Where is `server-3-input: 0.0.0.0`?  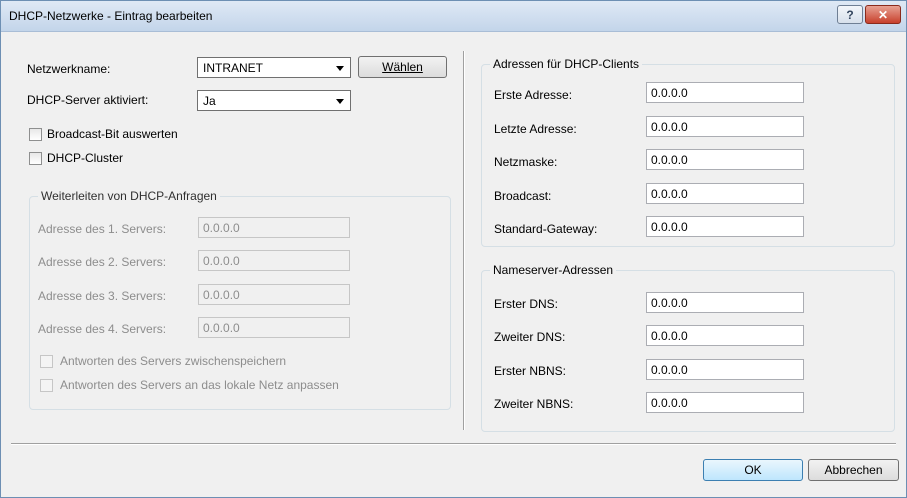 server-3-input: 0.0.0.0 is located at coordinates (274, 294).